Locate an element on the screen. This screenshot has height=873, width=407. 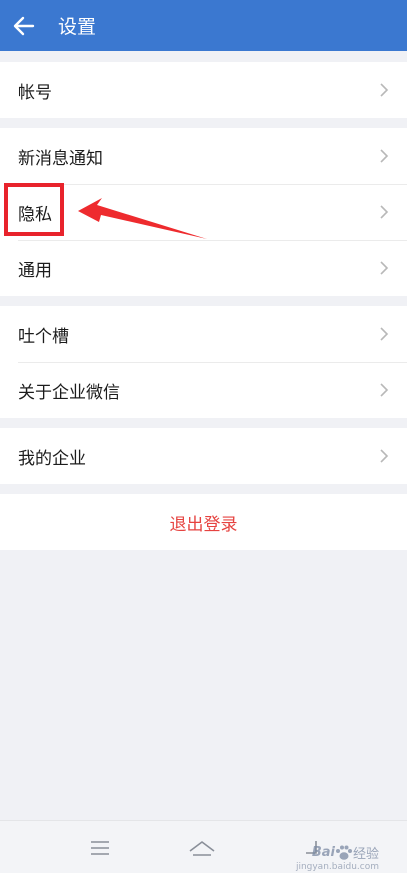
settings-item-about: 关于企业微信 is located at coordinates (203, 390).